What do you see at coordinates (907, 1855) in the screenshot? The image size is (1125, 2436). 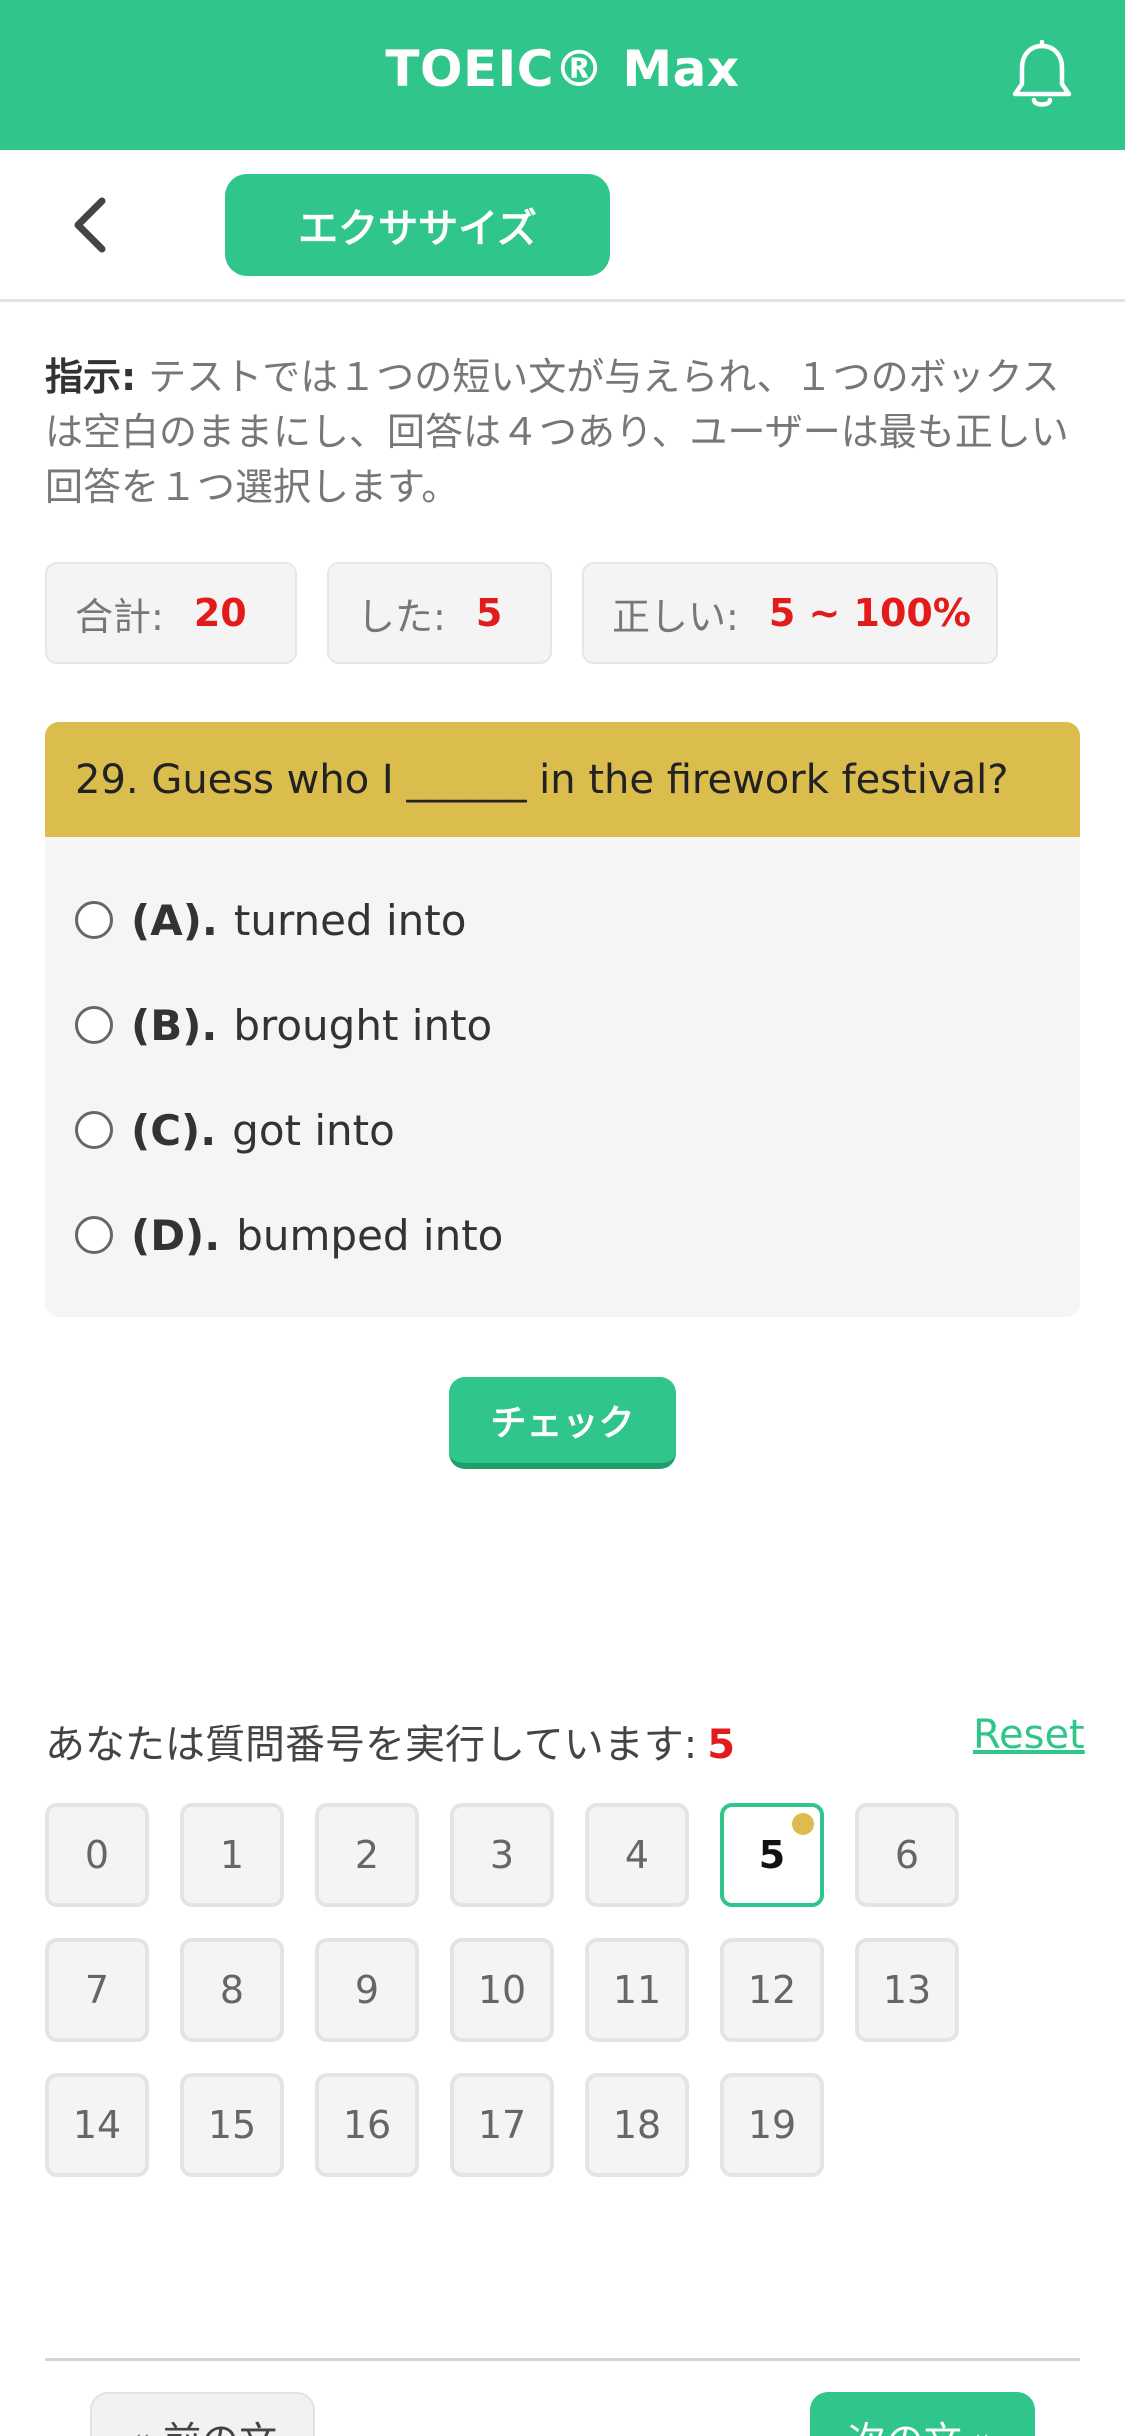 I see `question-number-button: 6` at bounding box center [907, 1855].